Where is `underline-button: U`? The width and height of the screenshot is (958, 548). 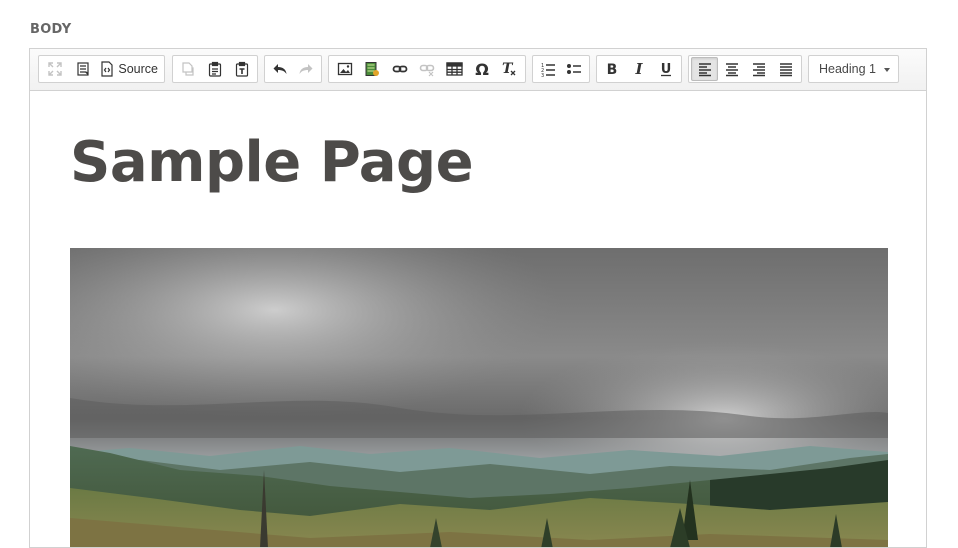 underline-button: U is located at coordinates (665, 69).